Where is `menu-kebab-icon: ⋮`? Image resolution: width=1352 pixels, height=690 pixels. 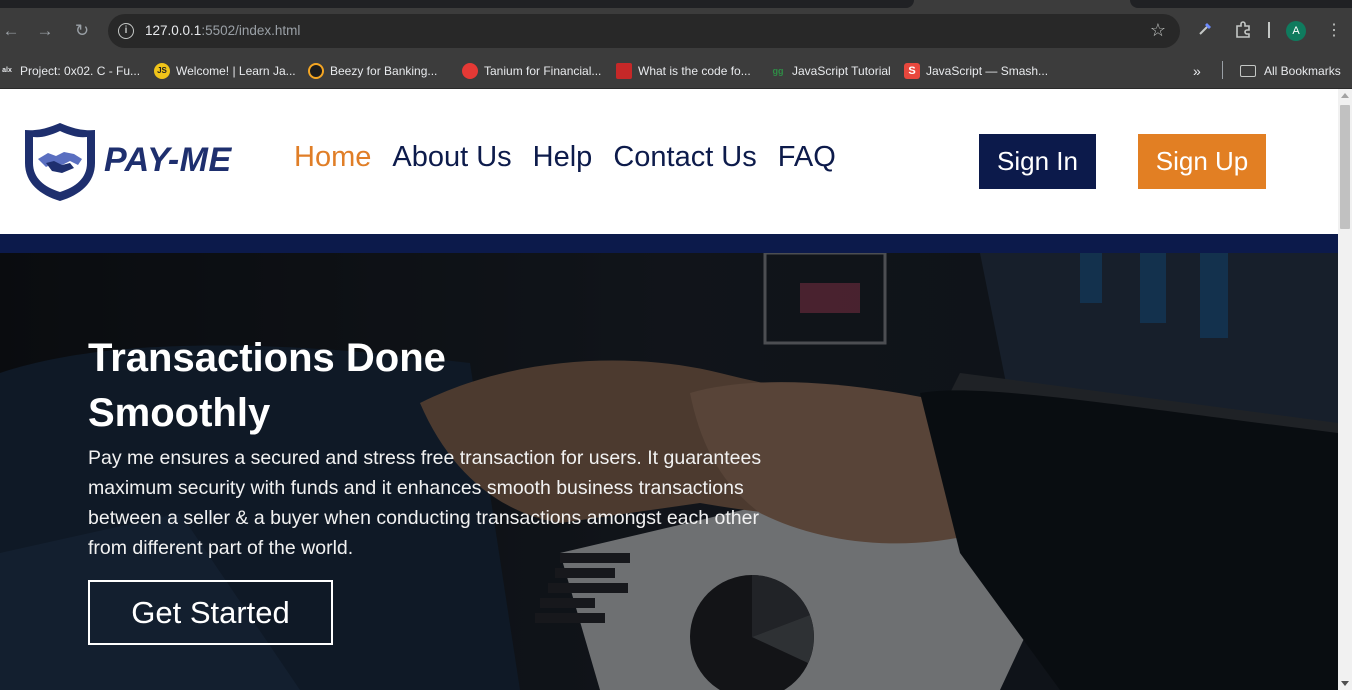
menu-kebab-icon: ⋮ is located at coordinates (1334, 31).